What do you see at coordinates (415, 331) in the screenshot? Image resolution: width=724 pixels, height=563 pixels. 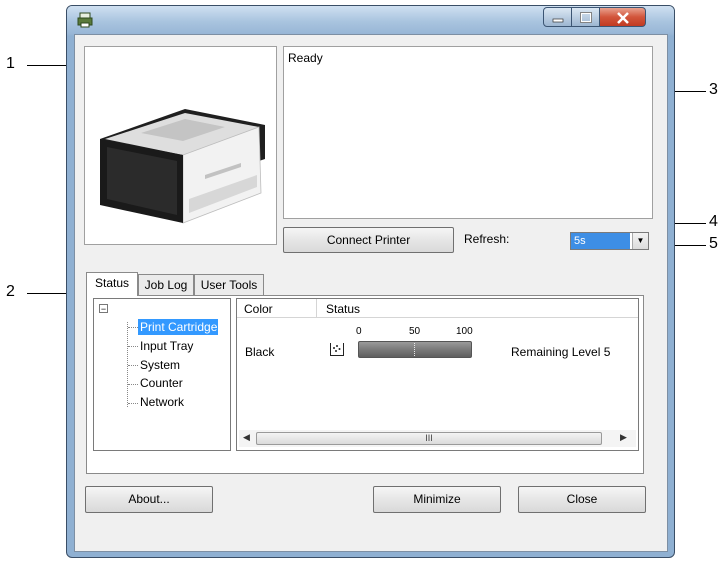 I see `scale-tick: 50` at bounding box center [415, 331].